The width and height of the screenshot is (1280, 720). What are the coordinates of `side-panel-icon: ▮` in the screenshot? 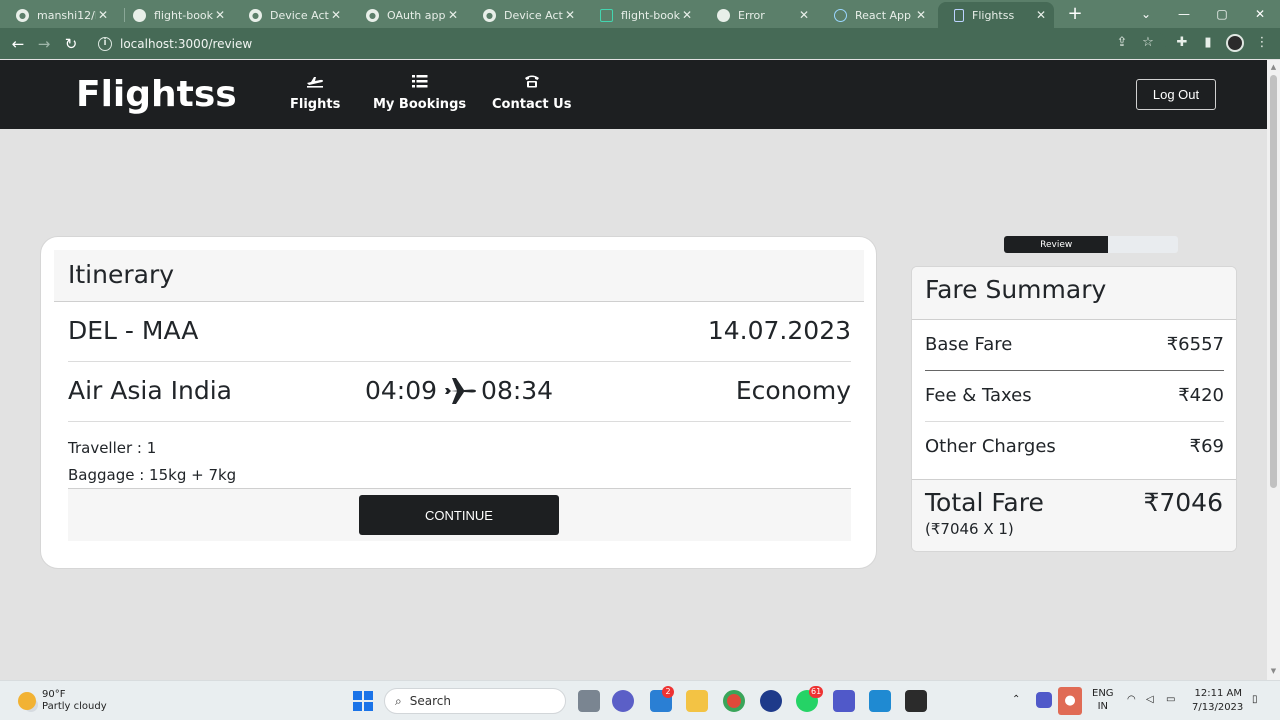 It's located at (1208, 43).